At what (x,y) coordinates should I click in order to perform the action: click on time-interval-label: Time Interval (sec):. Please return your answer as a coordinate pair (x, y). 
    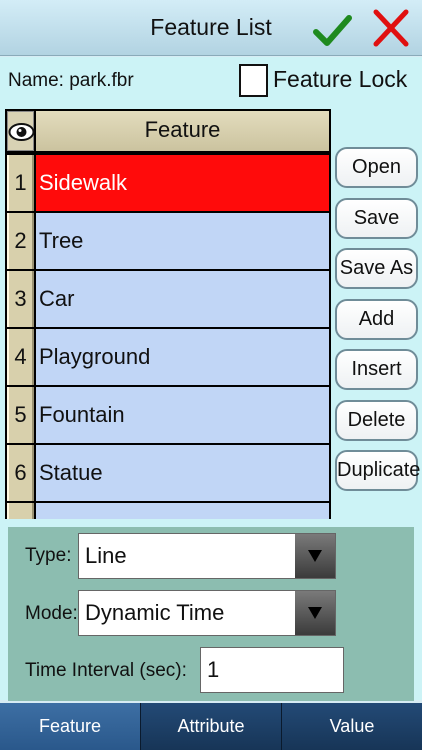
    Looking at the image, I should click on (106, 670).